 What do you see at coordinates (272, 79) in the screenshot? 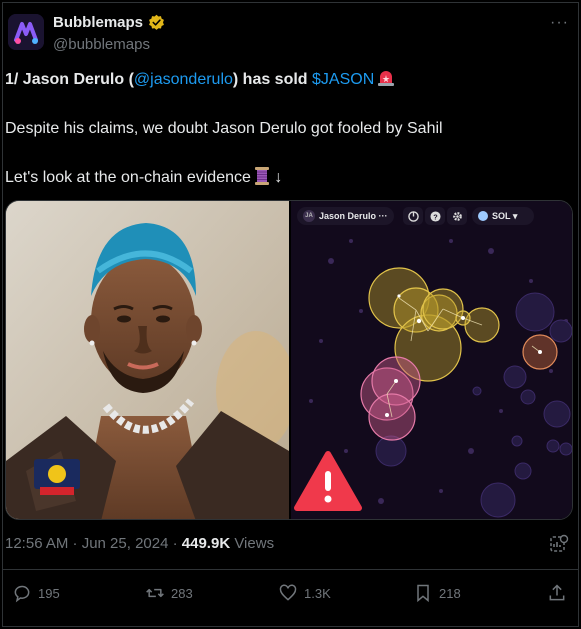
I see `tweet-text: ) has sold` at bounding box center [272, 79].